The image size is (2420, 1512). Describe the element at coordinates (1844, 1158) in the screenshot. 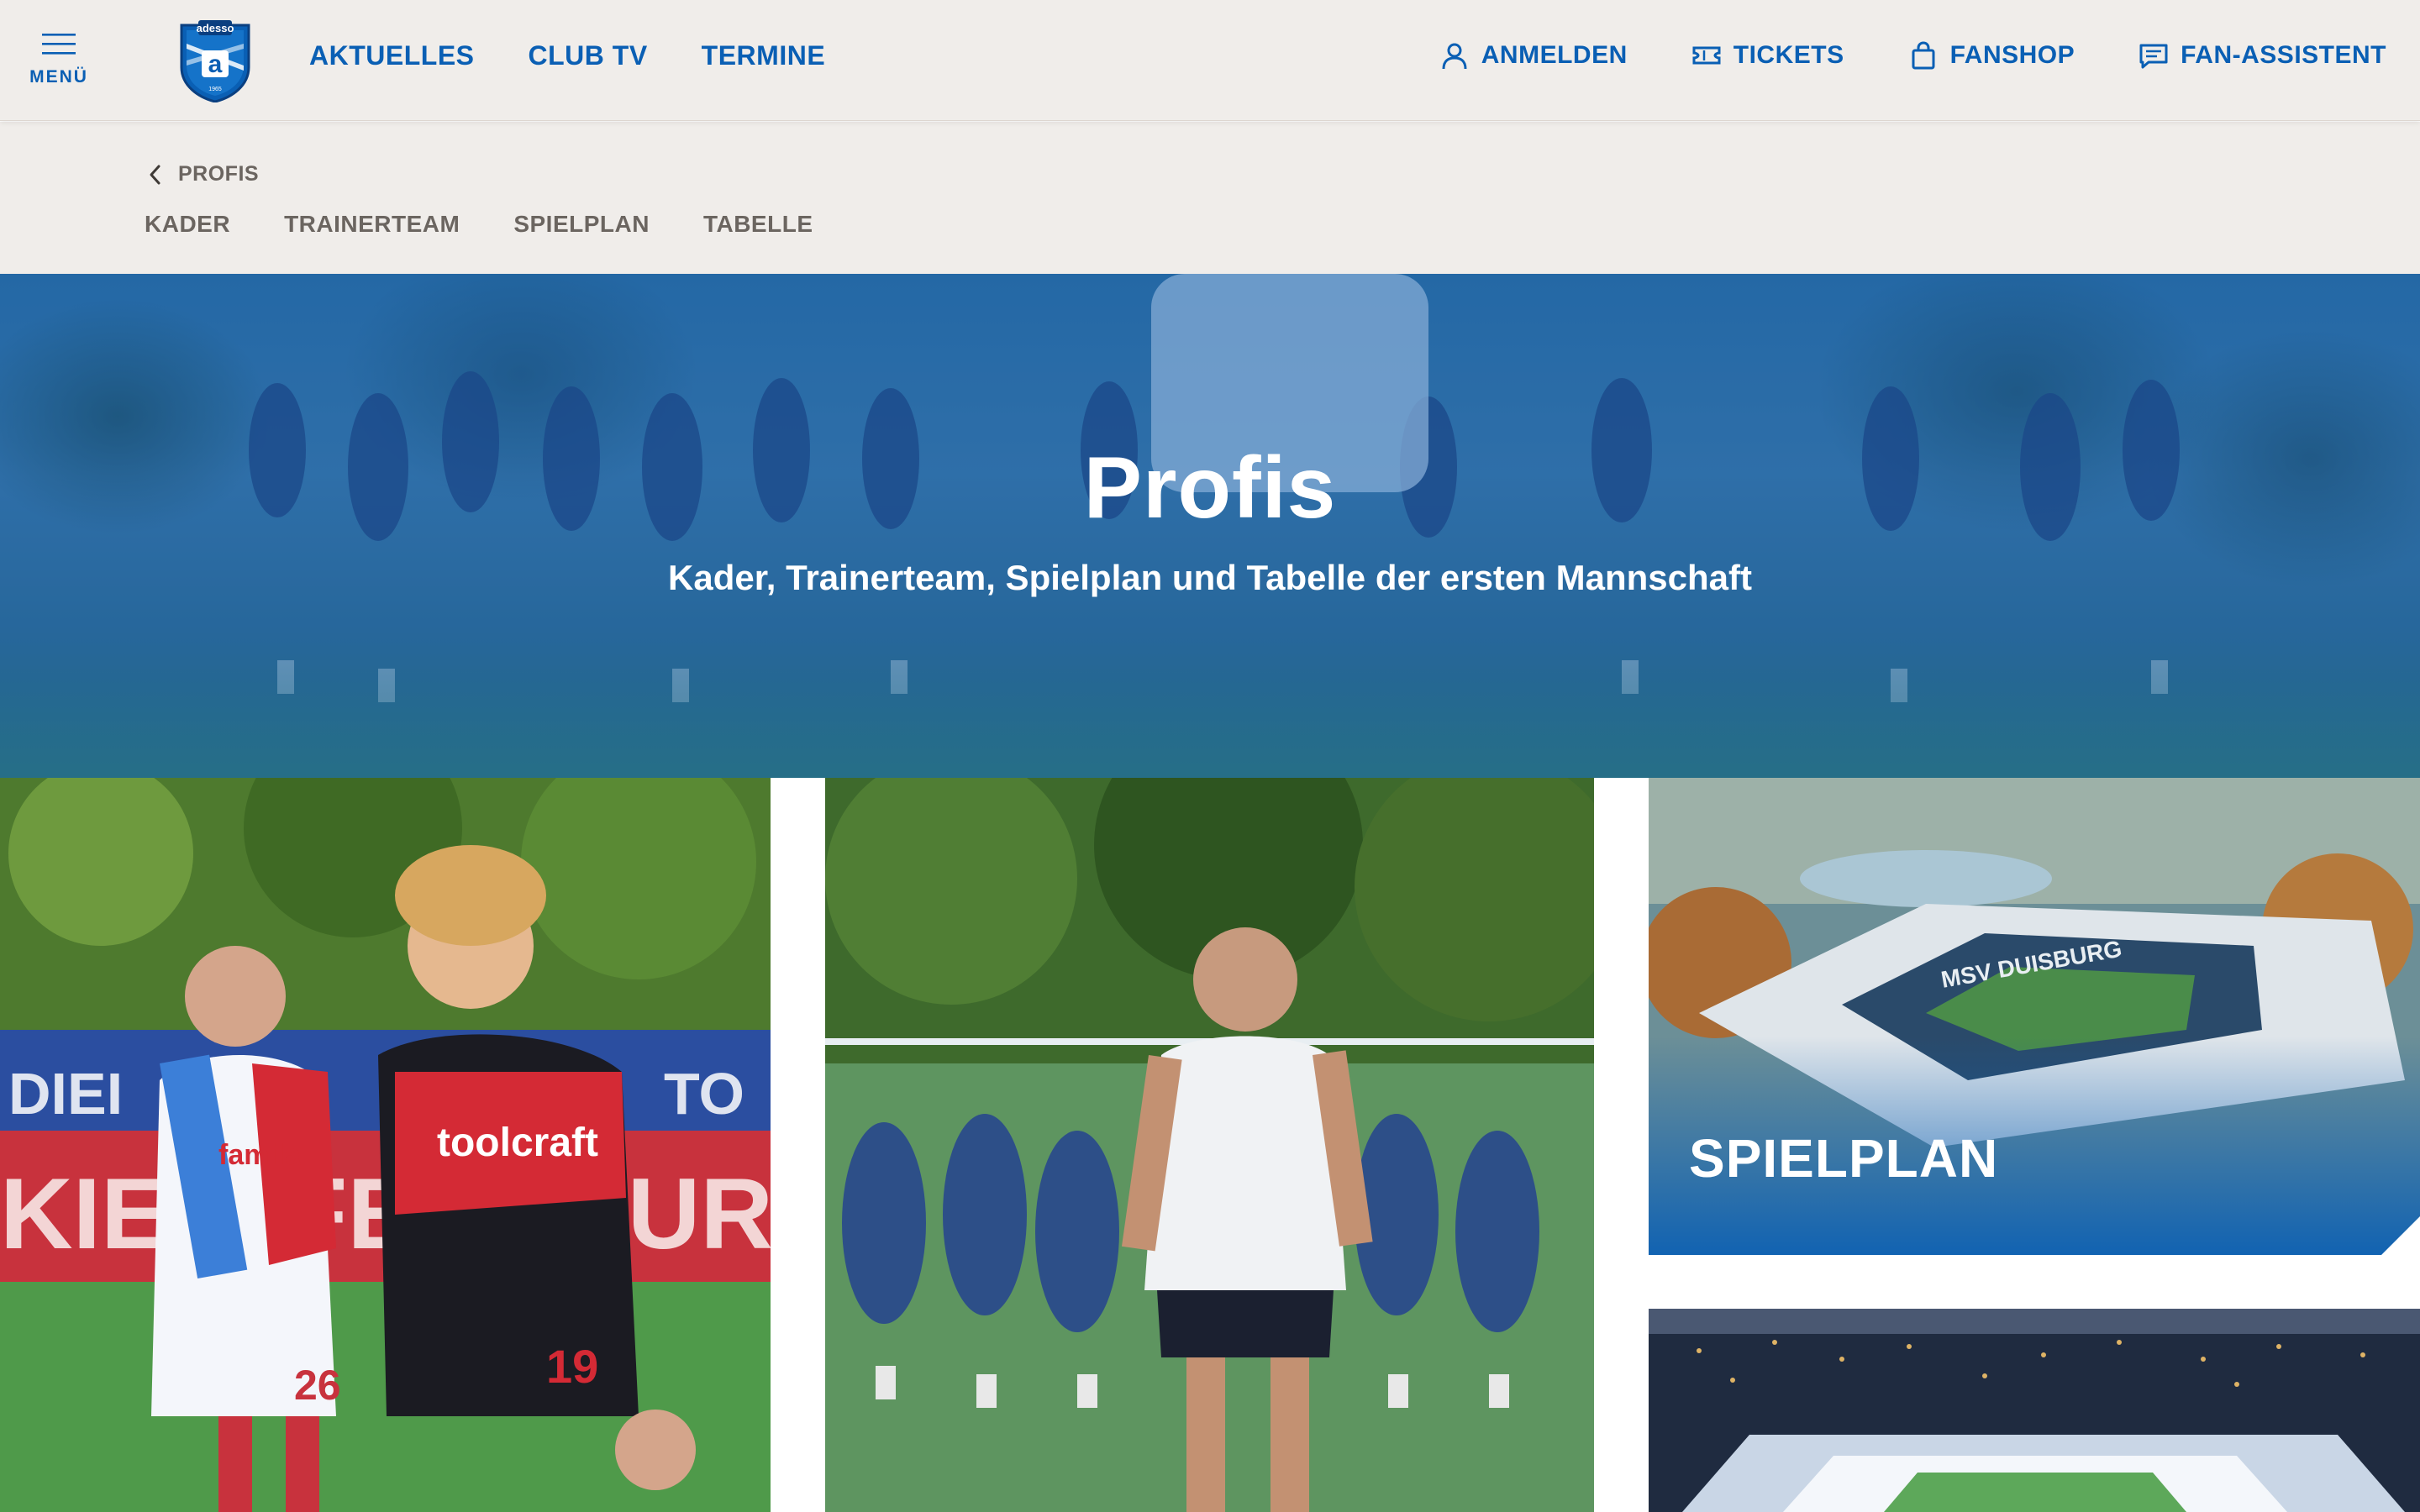

I see `spielplan-card-label: SPIELPLAN` at that location.